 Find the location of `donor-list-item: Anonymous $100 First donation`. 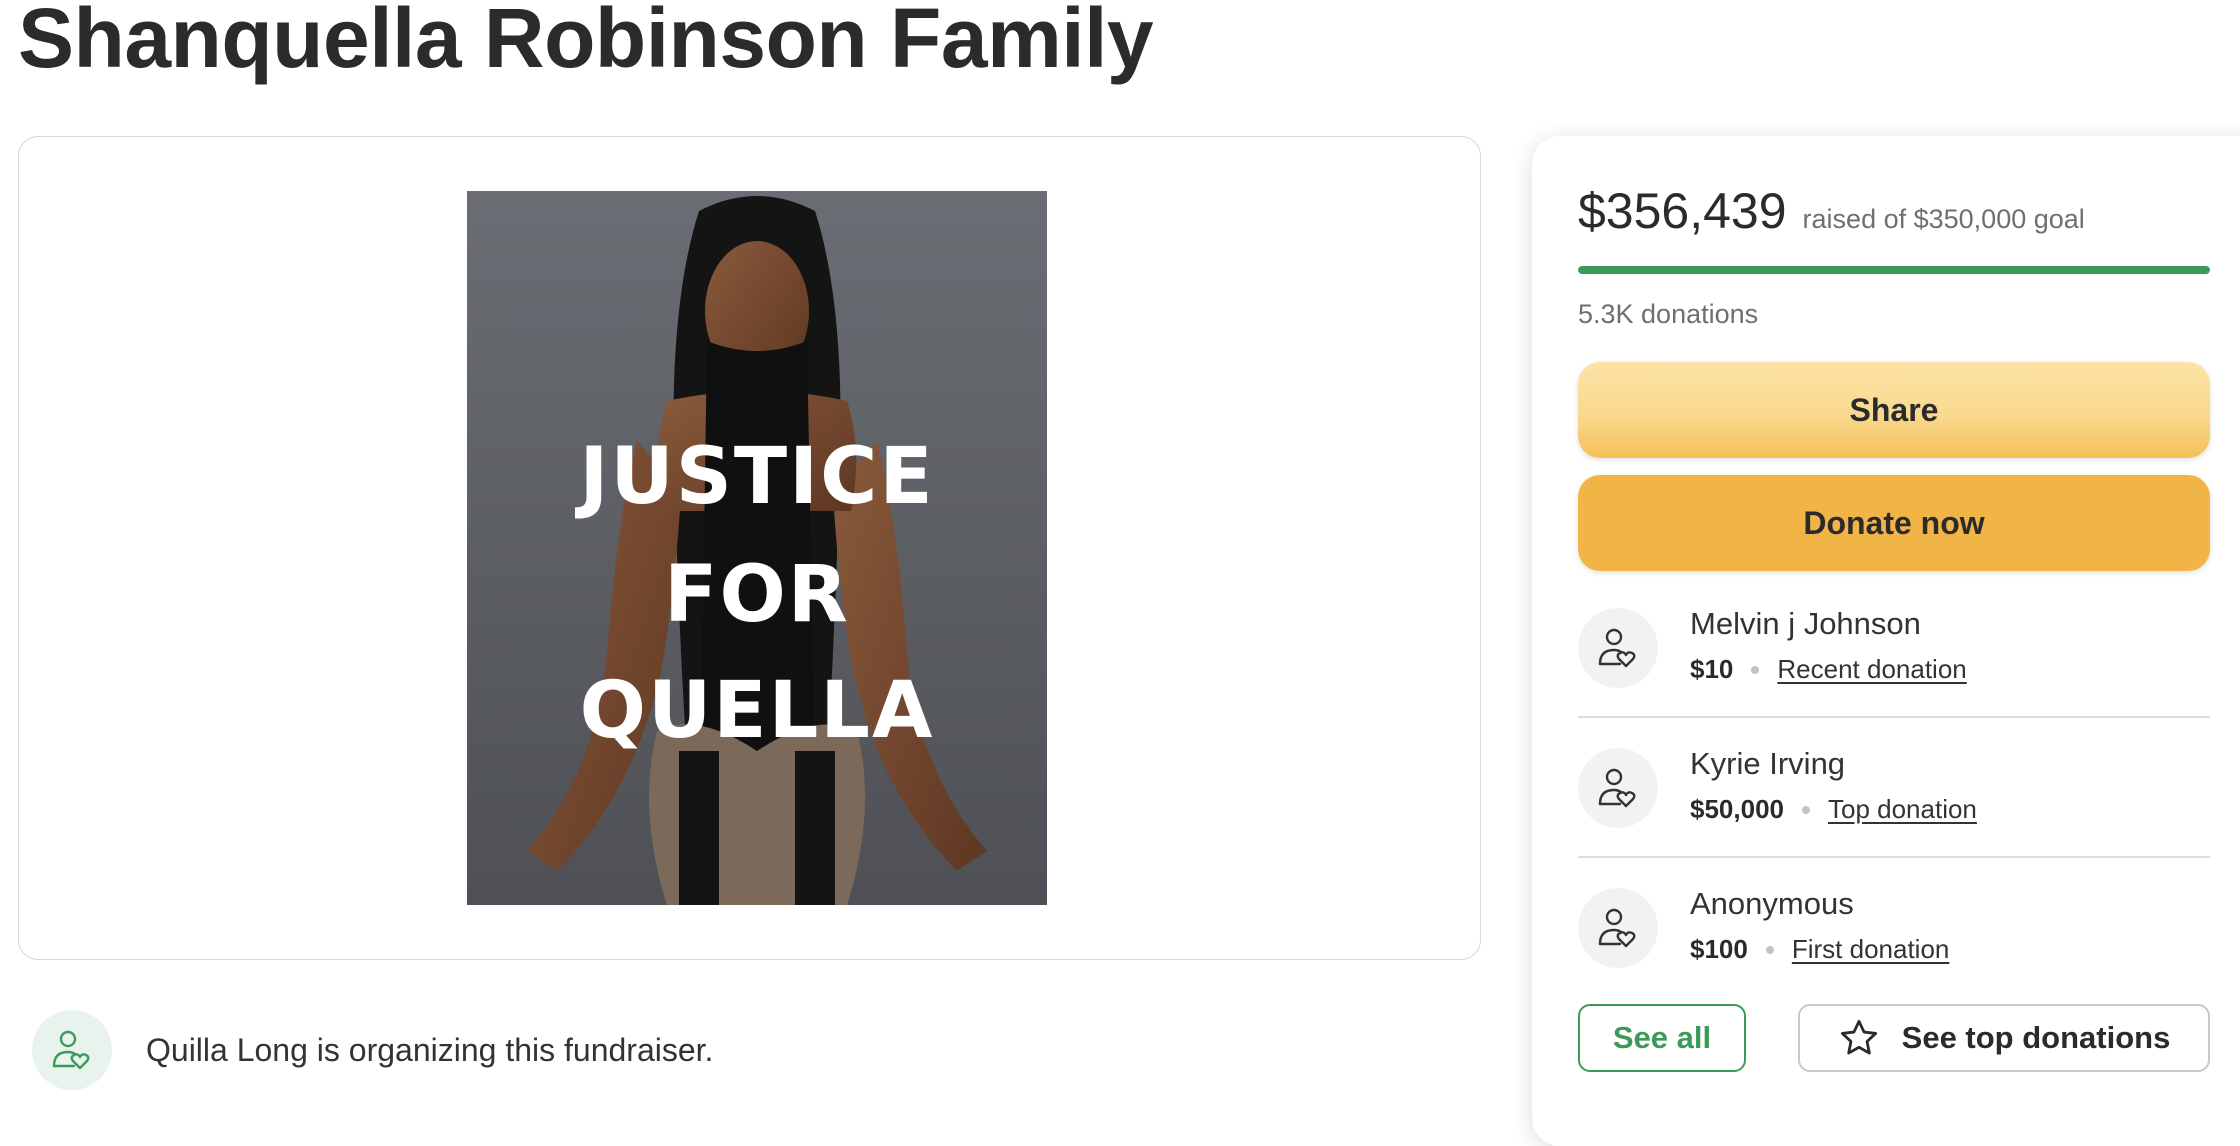

donor-list-item: Anonymous $100 First donation is located at coordinates (1894, 952).